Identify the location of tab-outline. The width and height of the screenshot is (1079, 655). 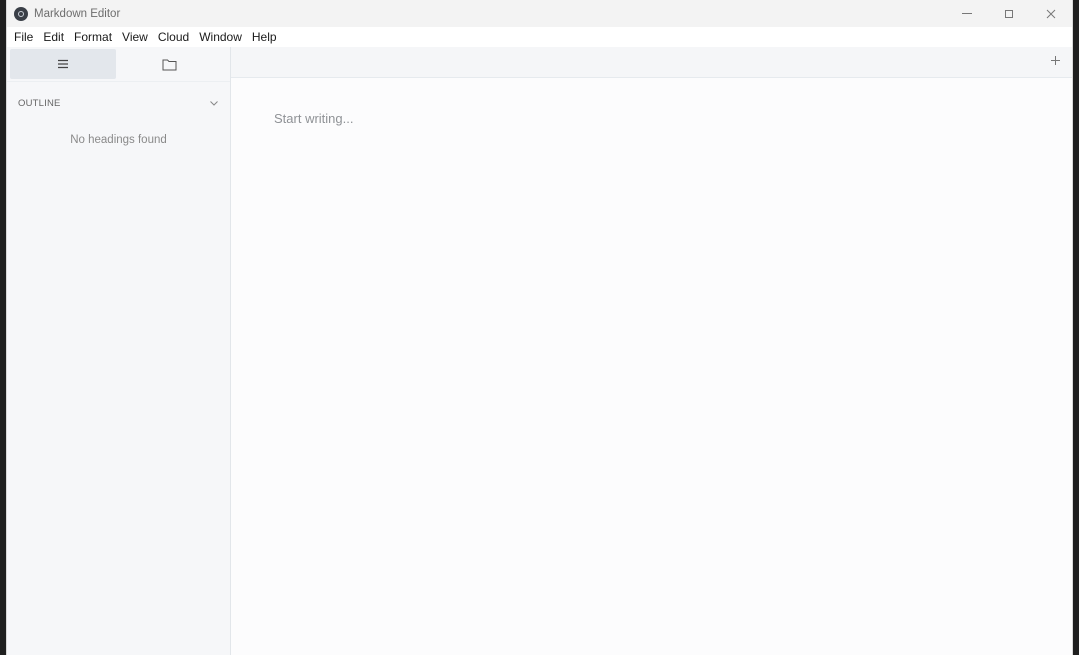
(63, 64).